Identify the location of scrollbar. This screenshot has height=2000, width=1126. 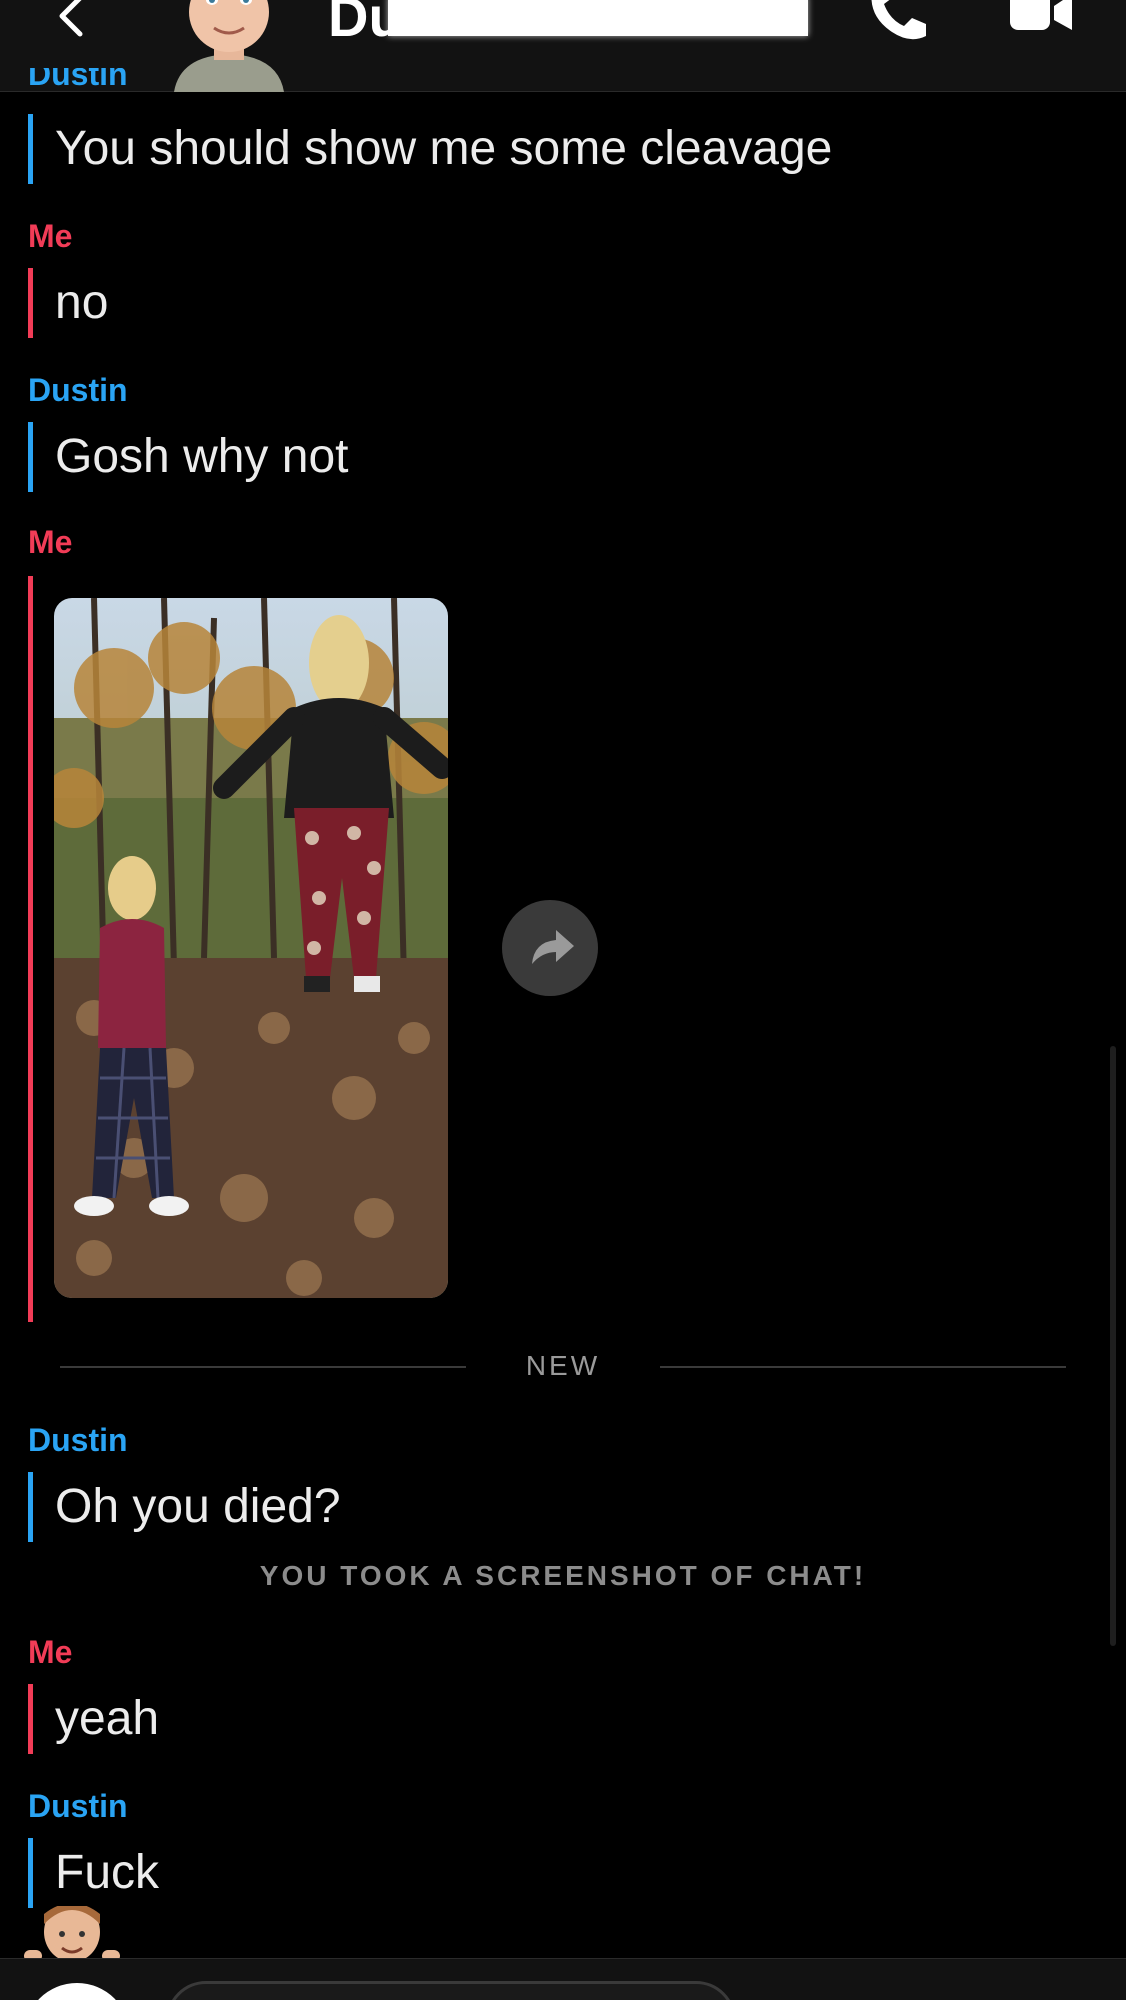
(1113, 1346).